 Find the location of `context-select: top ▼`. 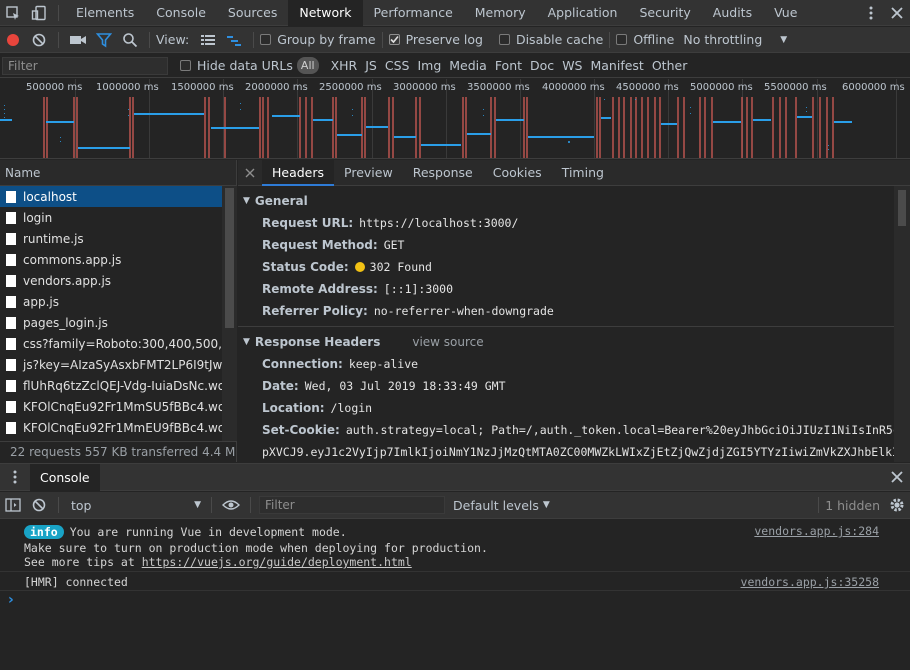

context-select: top ▼ is located at coordinates (135, 505).